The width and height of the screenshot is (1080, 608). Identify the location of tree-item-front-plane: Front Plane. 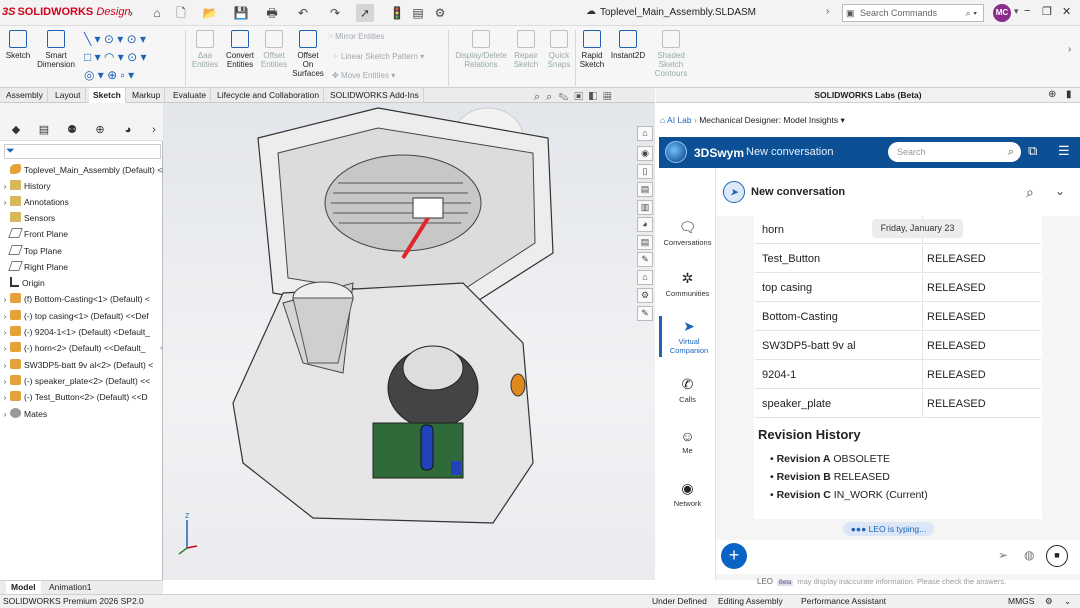
(81, 234).